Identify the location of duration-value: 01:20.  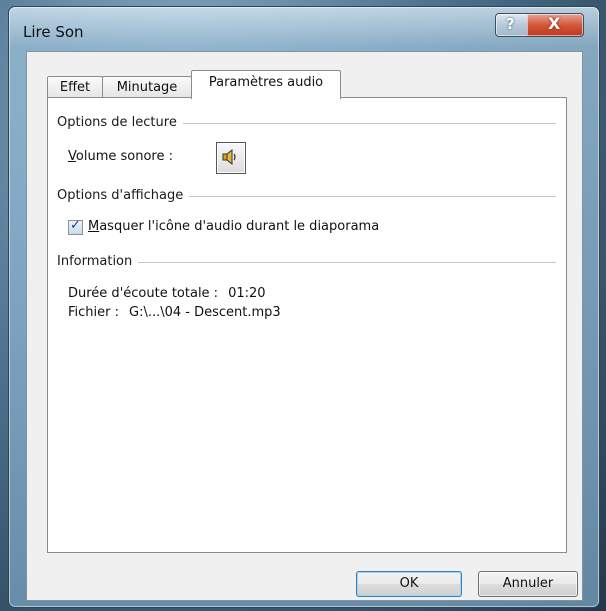
(247, 293).